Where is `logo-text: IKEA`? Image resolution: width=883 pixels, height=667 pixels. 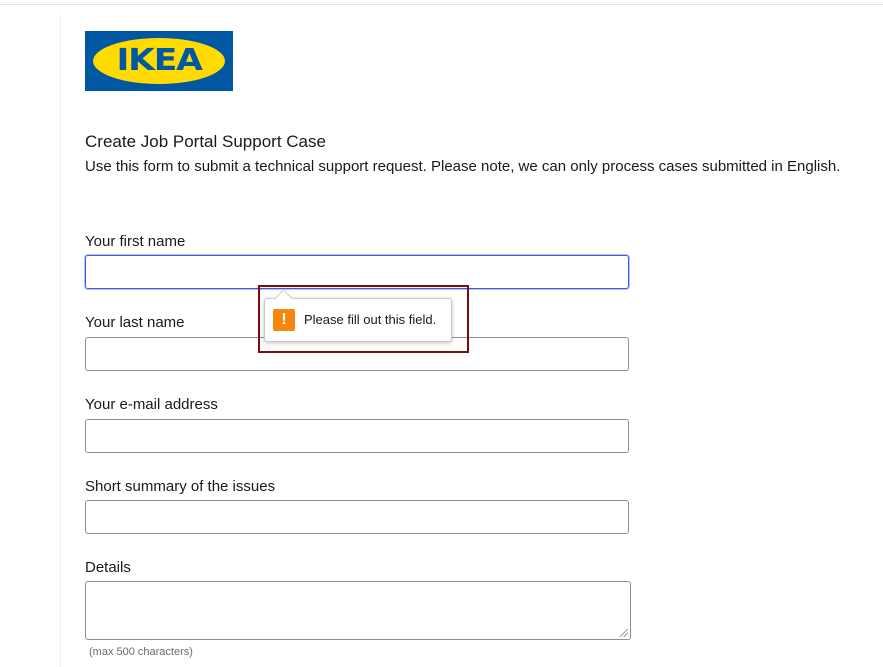
logo-text: IKEA is located at coordinates (159, 60).